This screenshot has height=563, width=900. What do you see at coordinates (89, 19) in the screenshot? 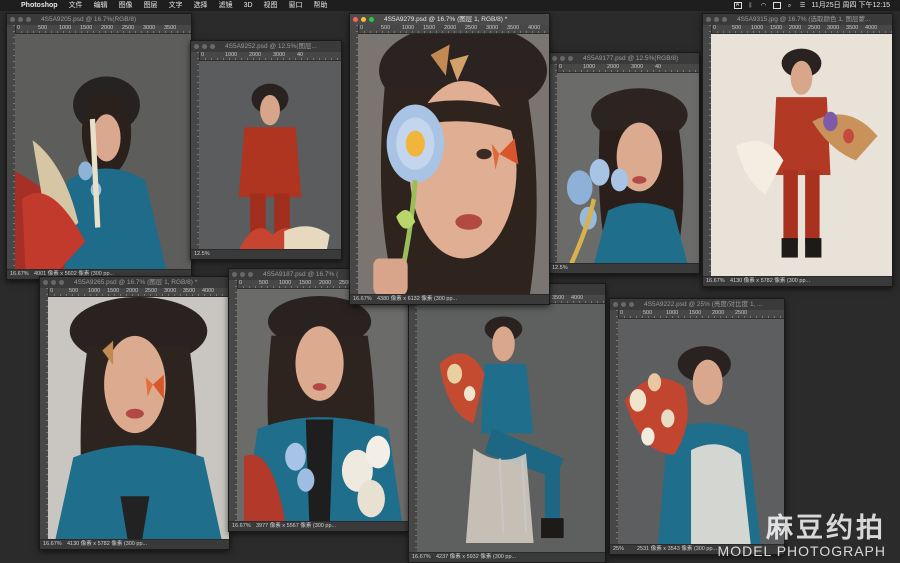
I see `document-title: 4S5A9205.psd @ 16.7%(RGB/8)` at bounding box center [89, 19].